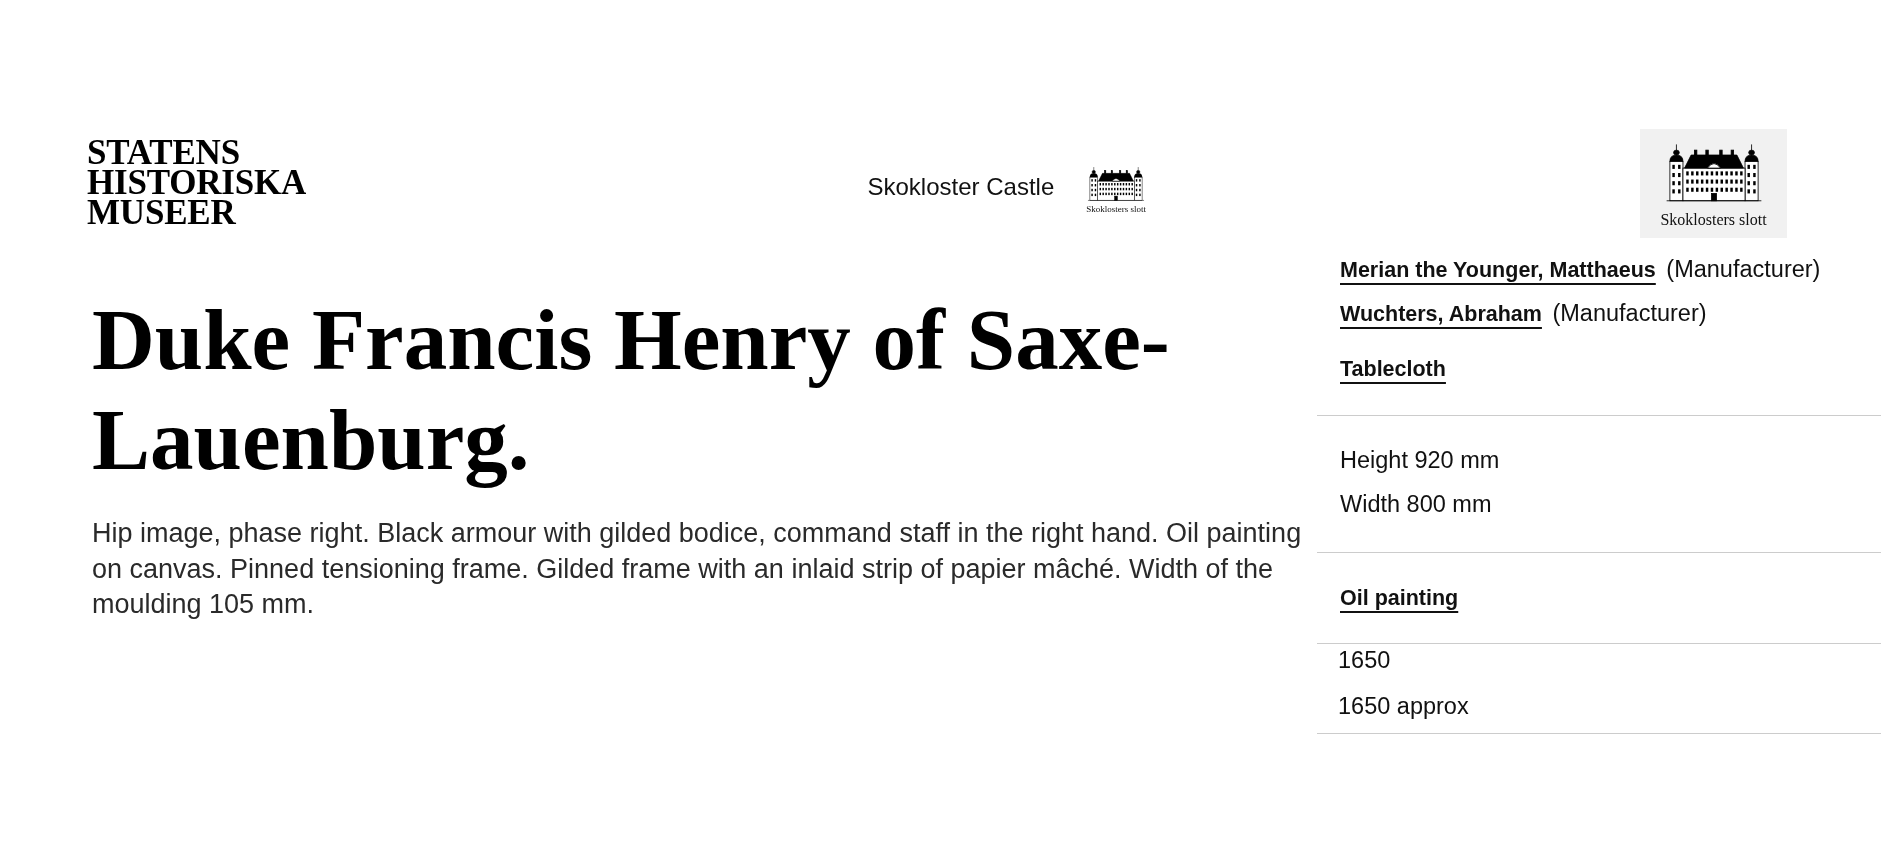 Image resolution: width=1881 pixels, height=855 pixels. Describe the element at coordinates (1441, 314) in the screenshot. I see `person-link: Wuchters, Abraham` at that location.